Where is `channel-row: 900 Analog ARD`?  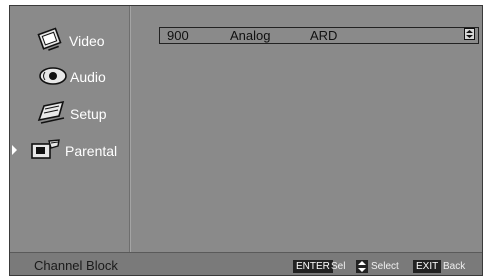
channel-row: 900 Analog ARD is located at coordinates (319, 35).